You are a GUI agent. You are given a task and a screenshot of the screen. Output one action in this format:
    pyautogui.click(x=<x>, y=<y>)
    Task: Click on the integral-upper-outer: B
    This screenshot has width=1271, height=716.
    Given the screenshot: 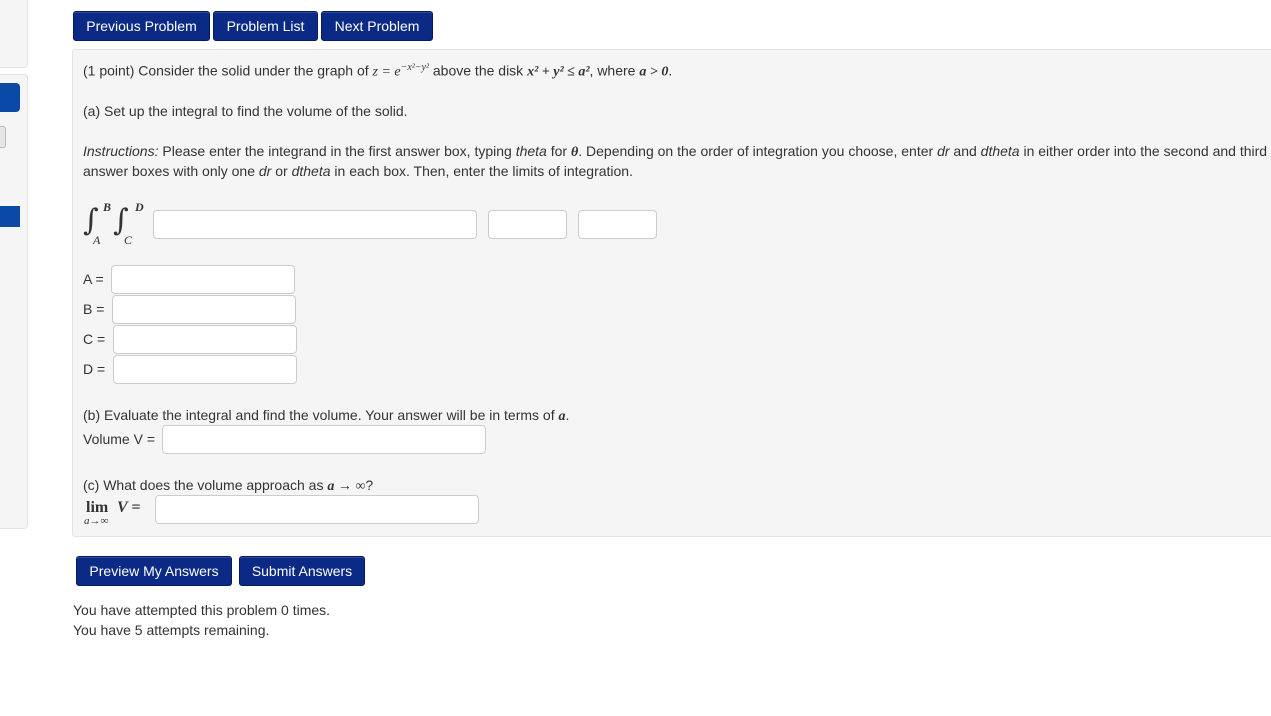 What is the action you would take?
    pyautogui.click(x=107, y=207)
    